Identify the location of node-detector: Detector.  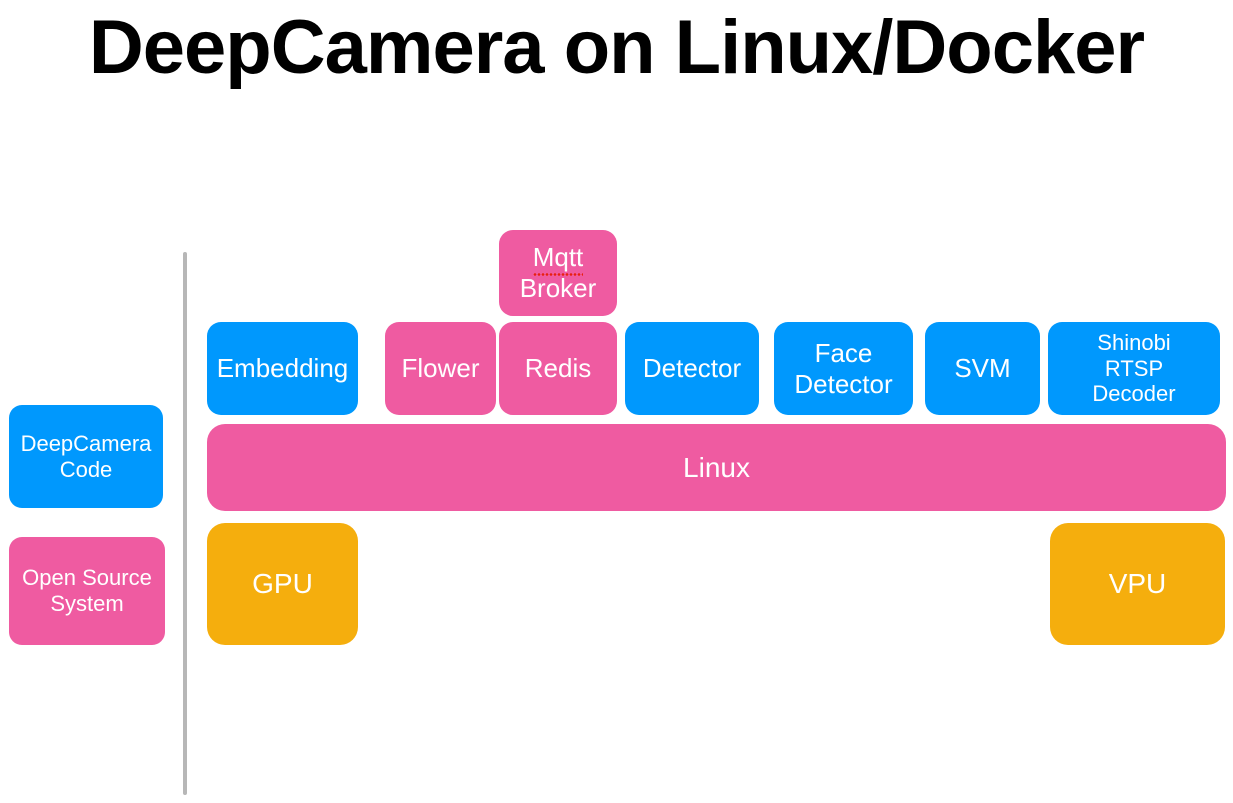
(692, 368).